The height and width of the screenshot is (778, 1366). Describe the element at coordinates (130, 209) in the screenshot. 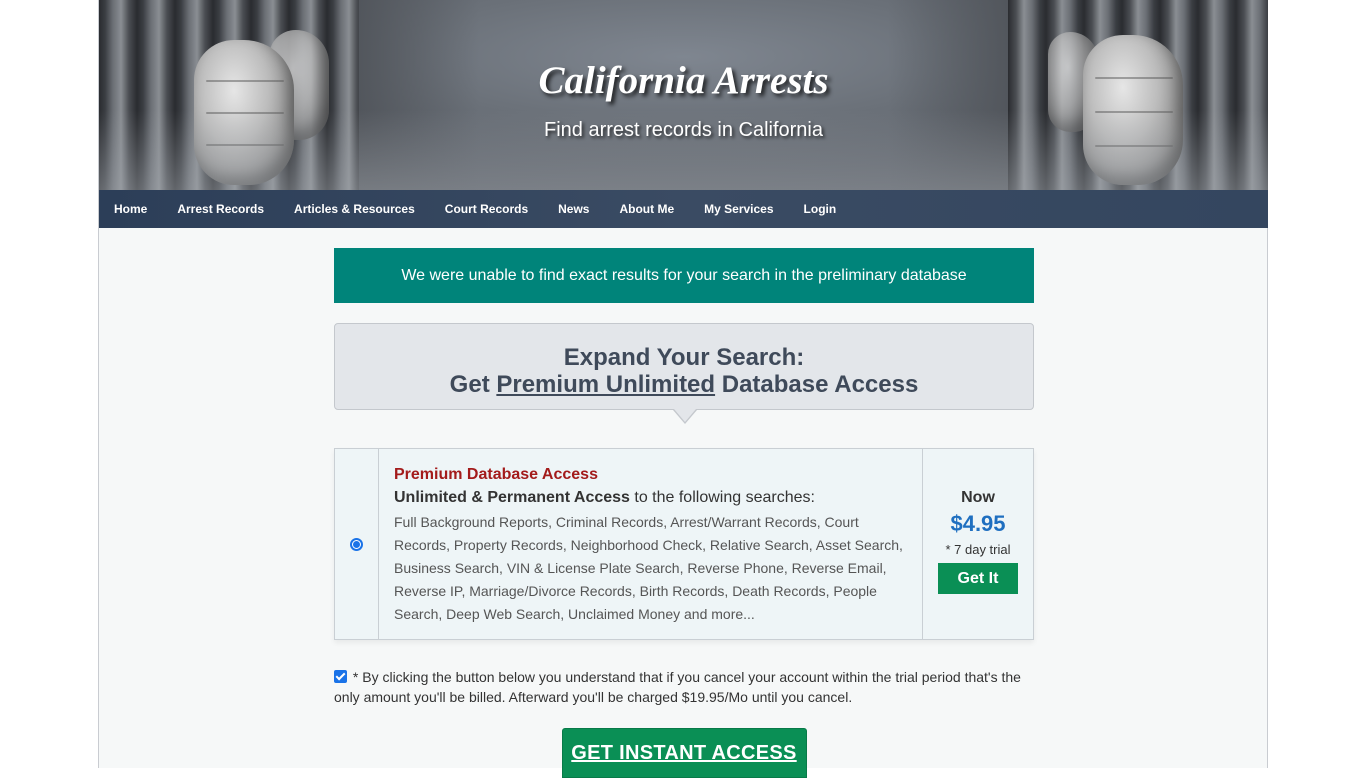

I see `nav-home: Home` at that location.